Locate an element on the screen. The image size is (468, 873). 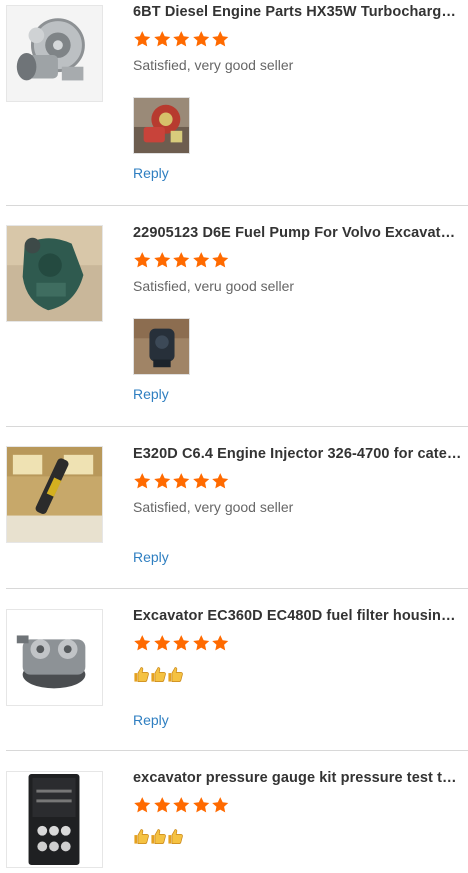
product-thumbnail-fuel-pump is located at coordinates (54, 273).